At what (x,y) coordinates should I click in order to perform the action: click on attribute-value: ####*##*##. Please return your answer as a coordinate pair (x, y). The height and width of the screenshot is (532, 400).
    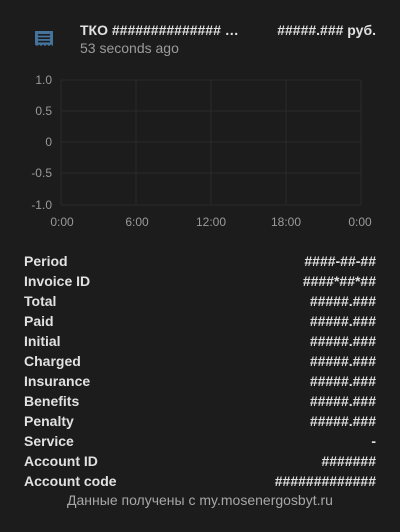
    Looking at the image, I should click on (339, 281).